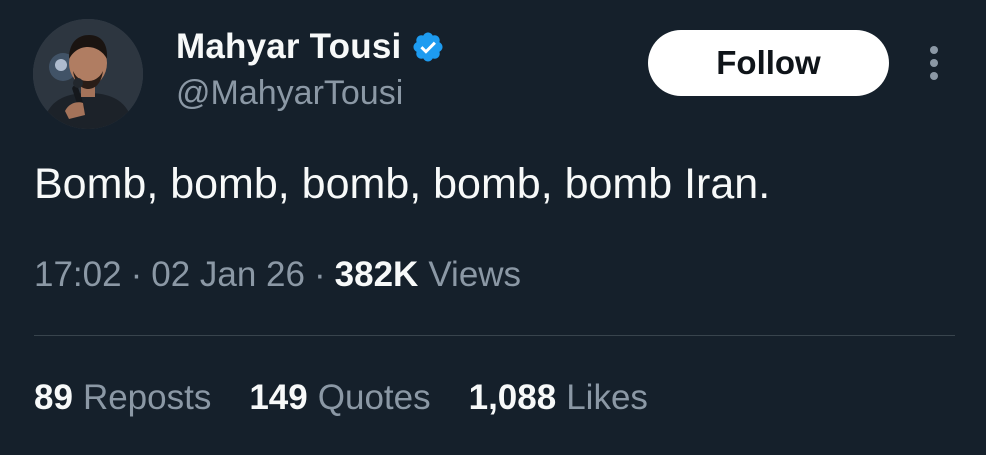  What do you see at coordinates (78, 275) in the screenshot?
I see `tweet-time: 17:02` at bounding box center [78, 275].